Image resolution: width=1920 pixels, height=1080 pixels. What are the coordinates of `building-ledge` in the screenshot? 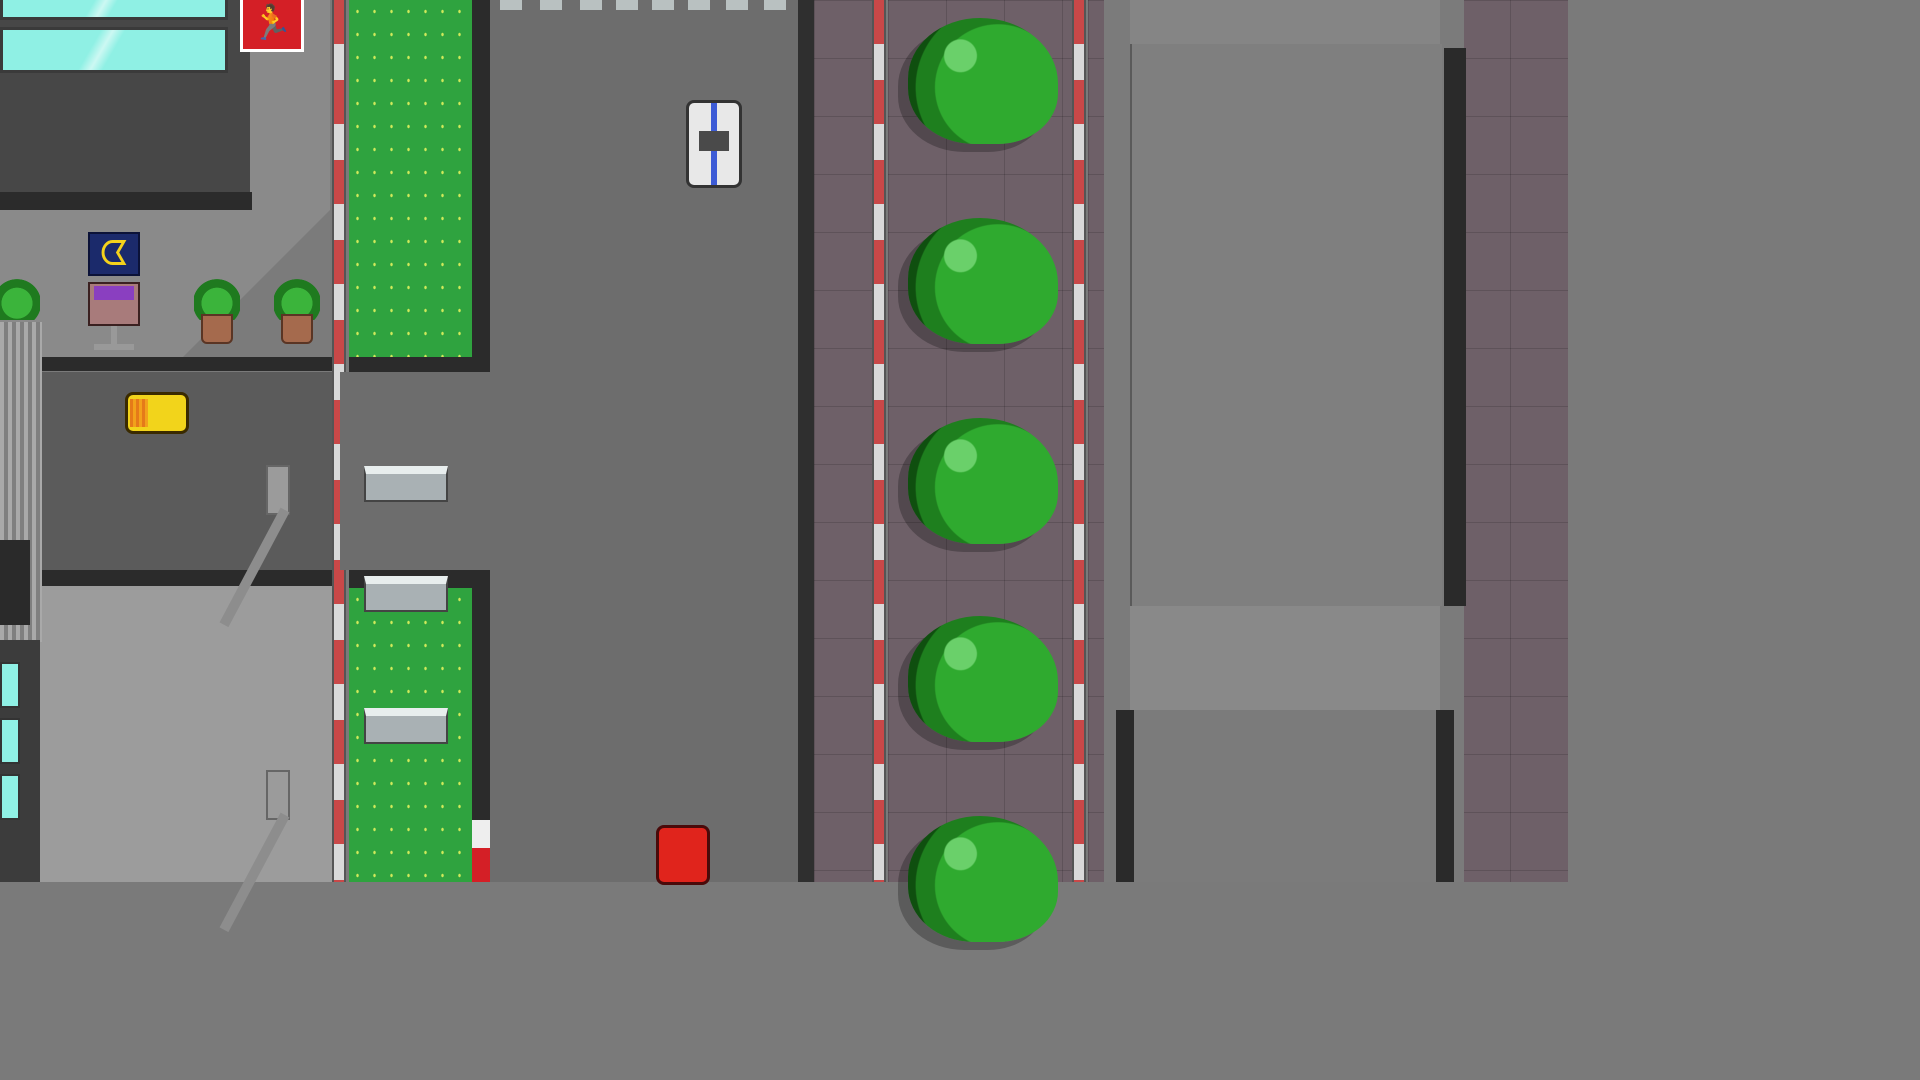 It's located at (126, 201).